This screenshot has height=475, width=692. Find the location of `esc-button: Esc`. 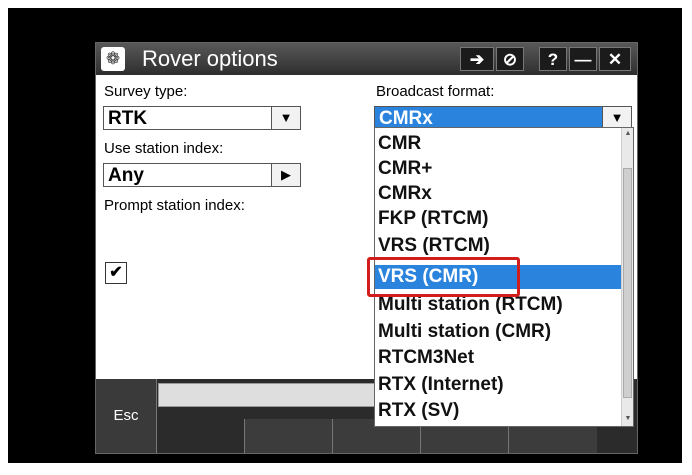

esc-button: Esc is located at coordinates (126, 416).